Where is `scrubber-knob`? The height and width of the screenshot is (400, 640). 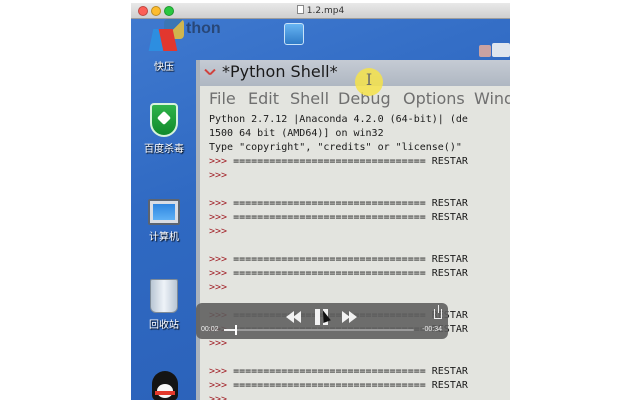
scrubber-knob is located at coordinates (236, 330).